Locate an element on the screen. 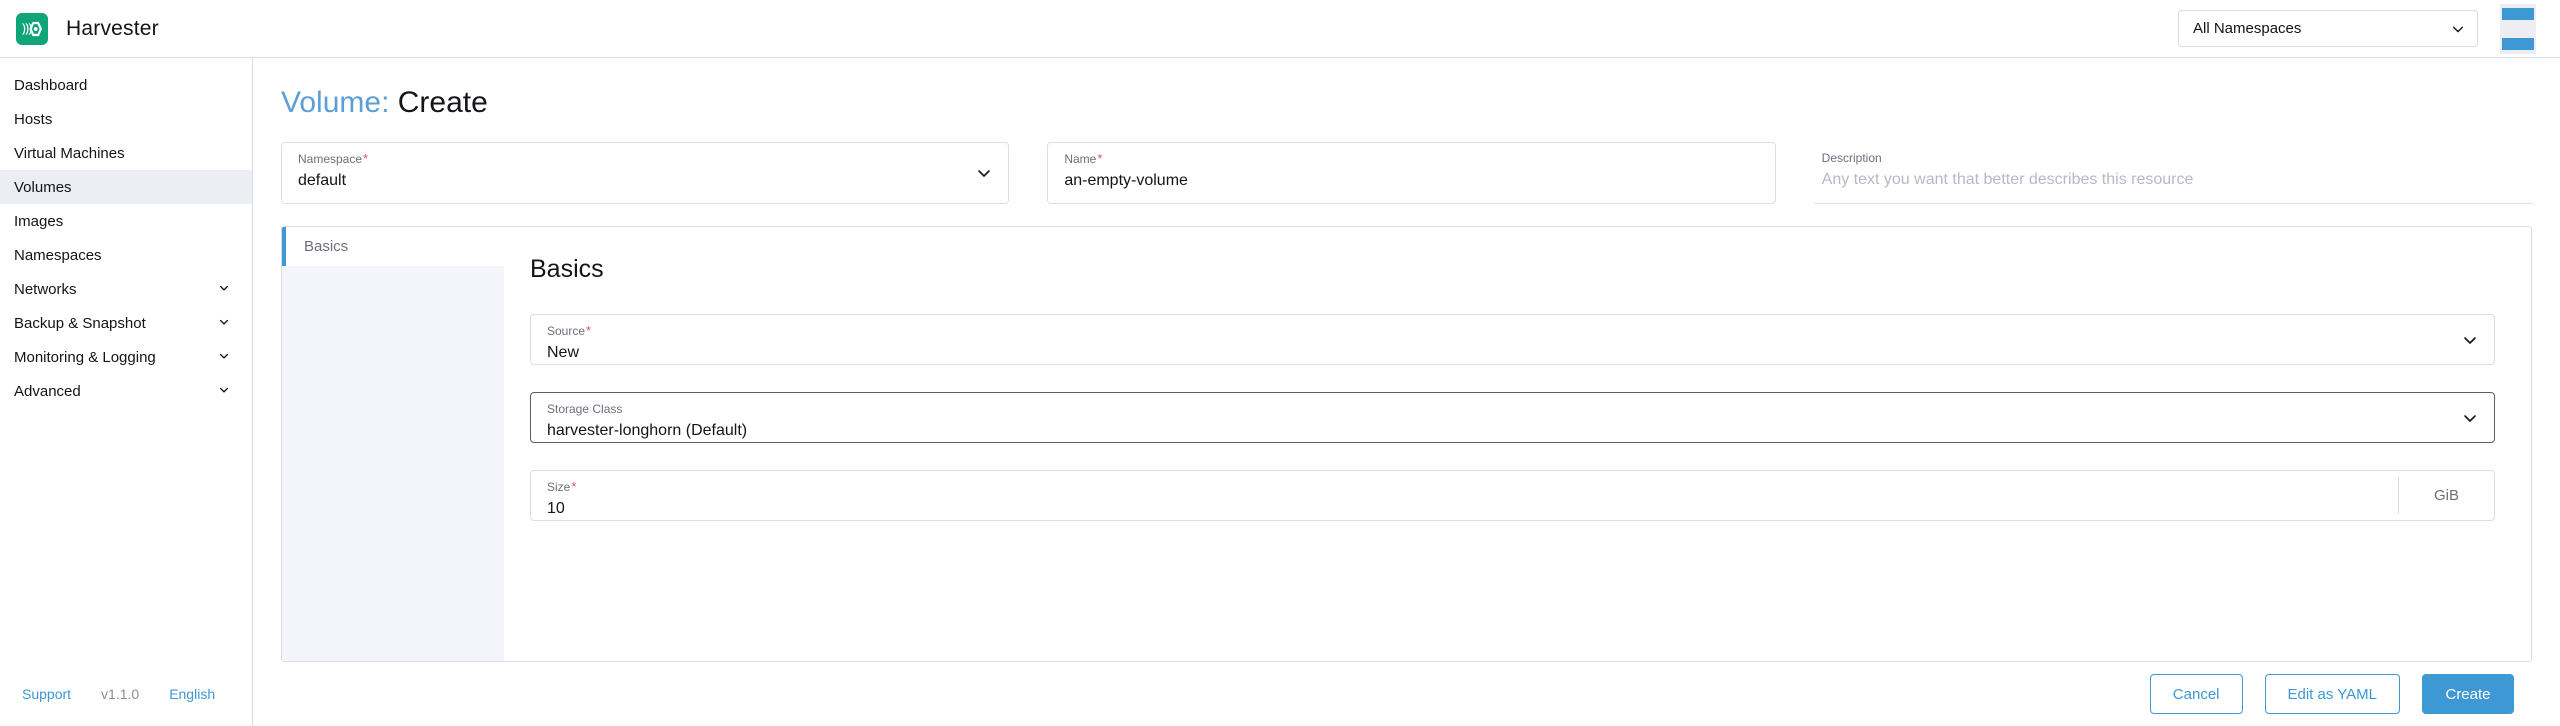 The height and width of the screenshot is (726, 2560). create-button: Create is located at coordinates (2468, 694).